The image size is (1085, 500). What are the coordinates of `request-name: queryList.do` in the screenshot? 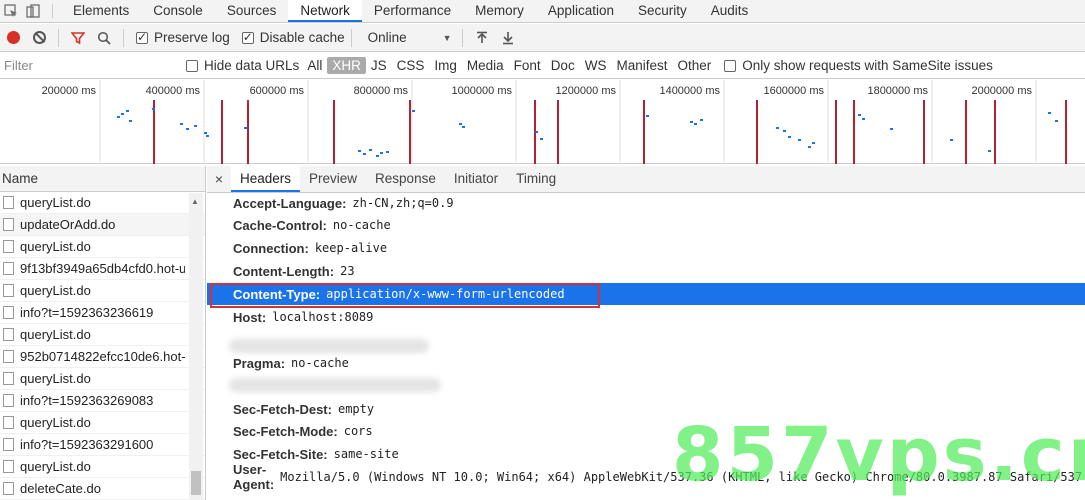 It's located at (55, 422).